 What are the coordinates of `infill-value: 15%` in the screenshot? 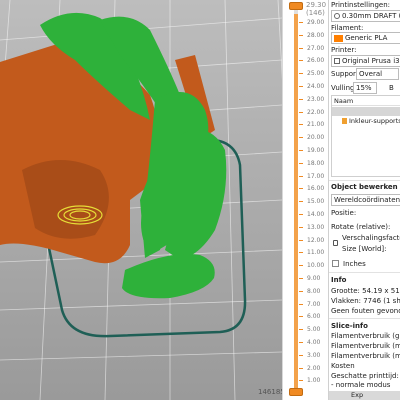 It's located at (364, 88).